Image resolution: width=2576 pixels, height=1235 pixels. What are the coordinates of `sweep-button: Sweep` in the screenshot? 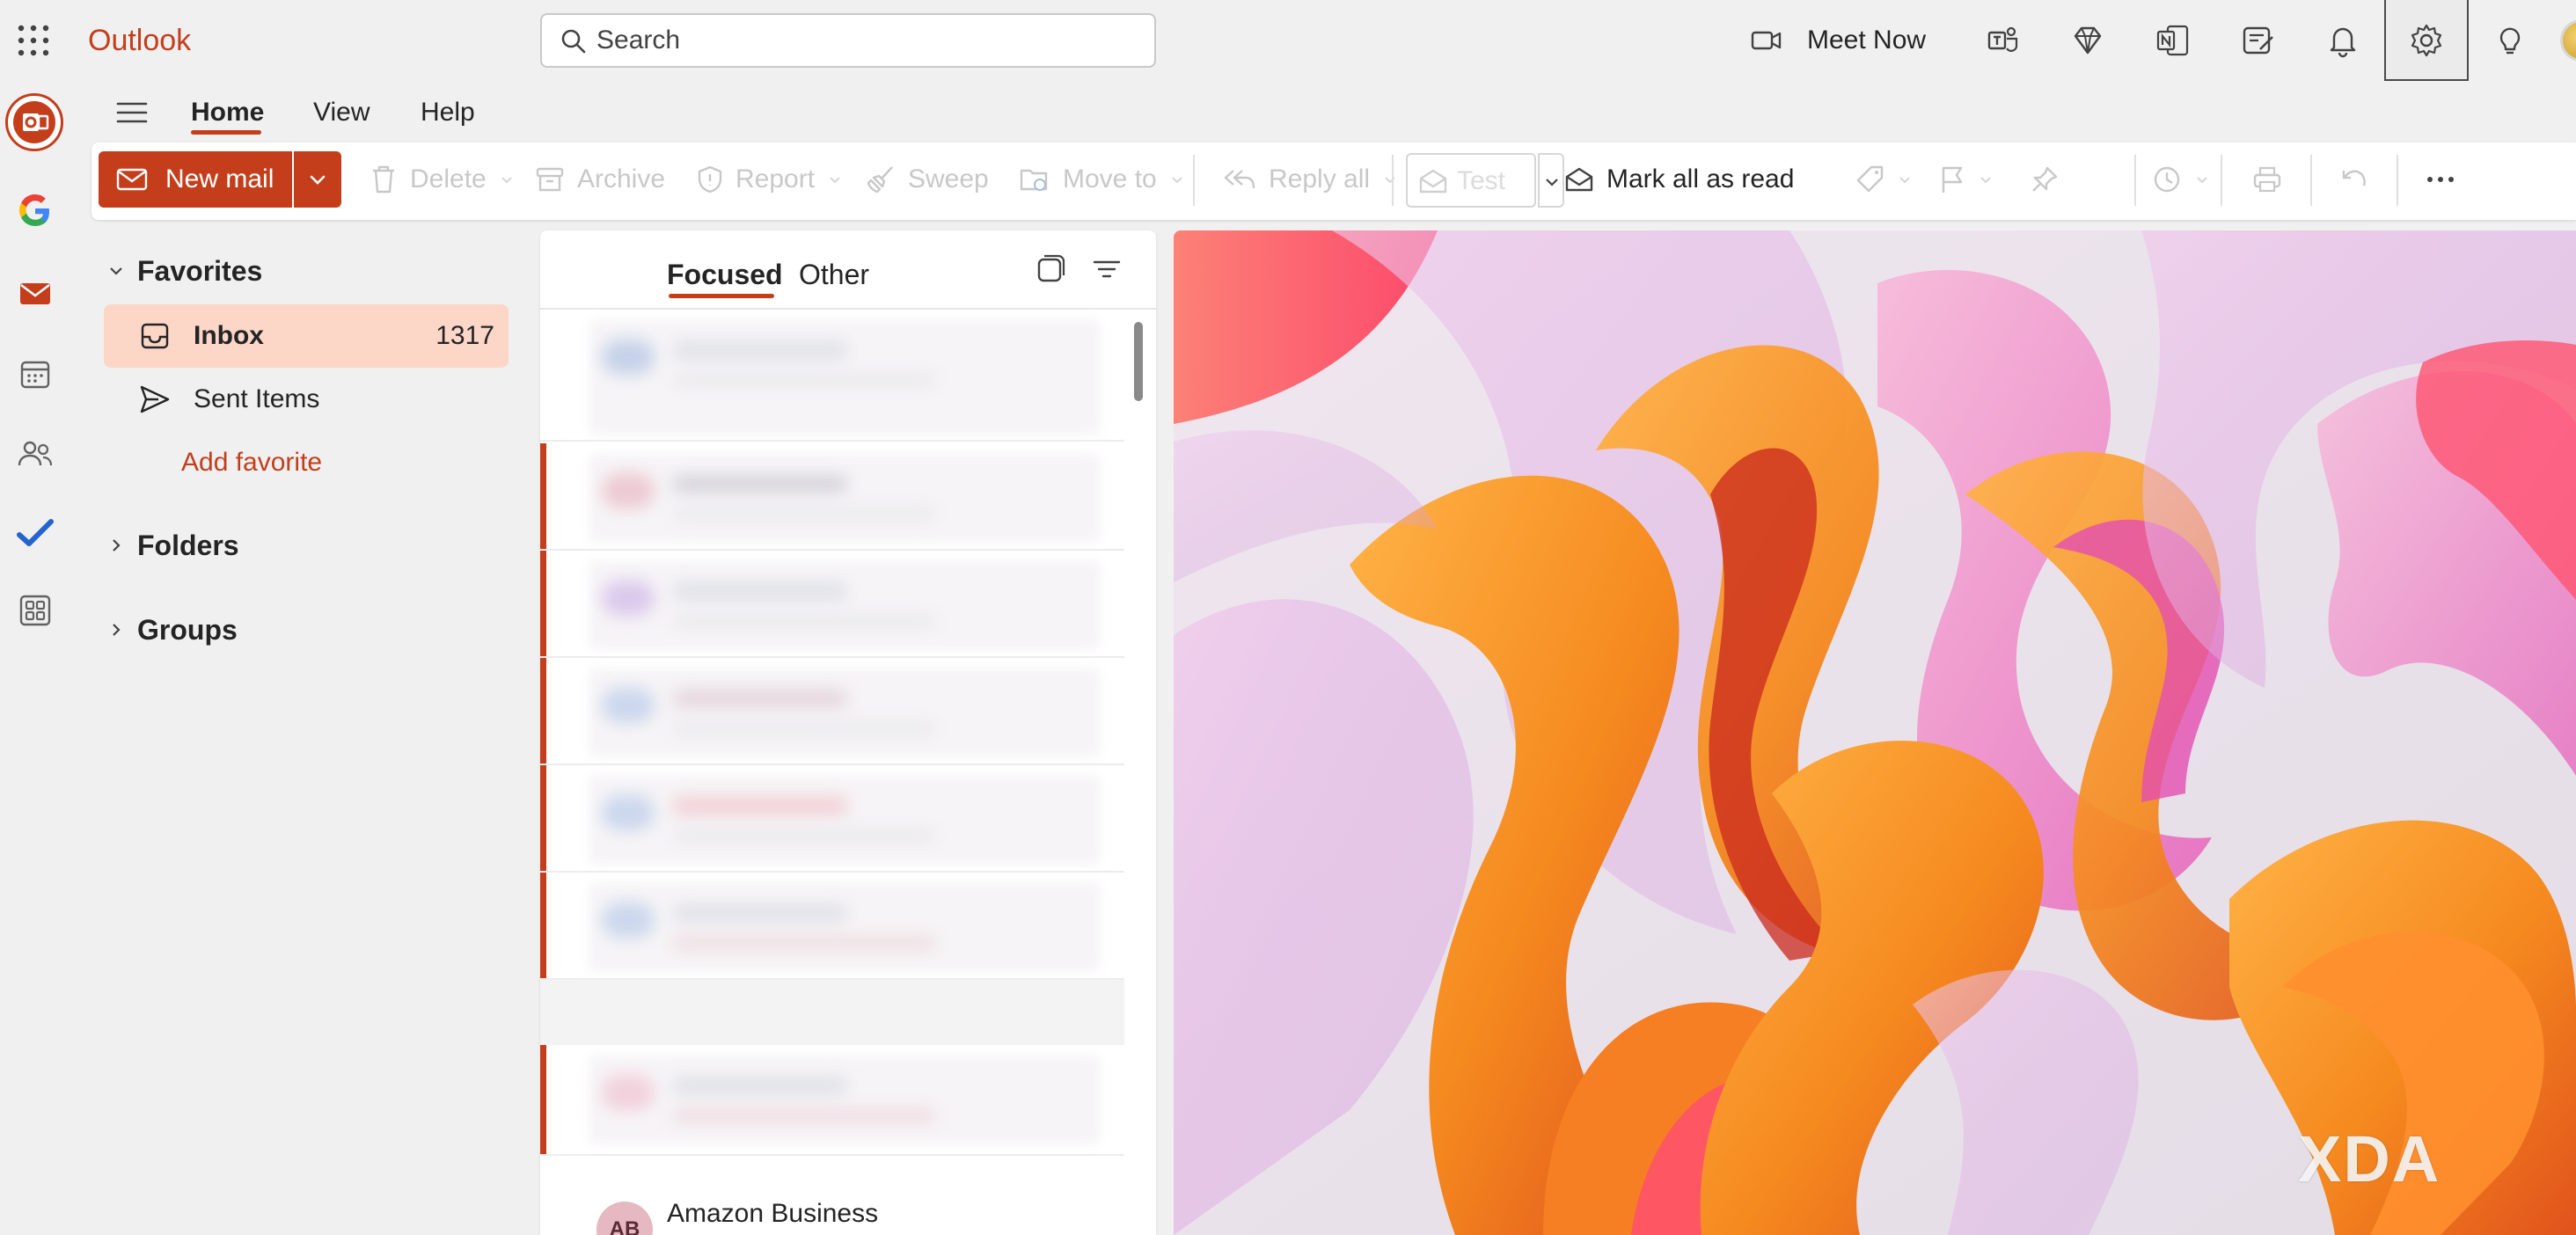 It's located at (928, 179).